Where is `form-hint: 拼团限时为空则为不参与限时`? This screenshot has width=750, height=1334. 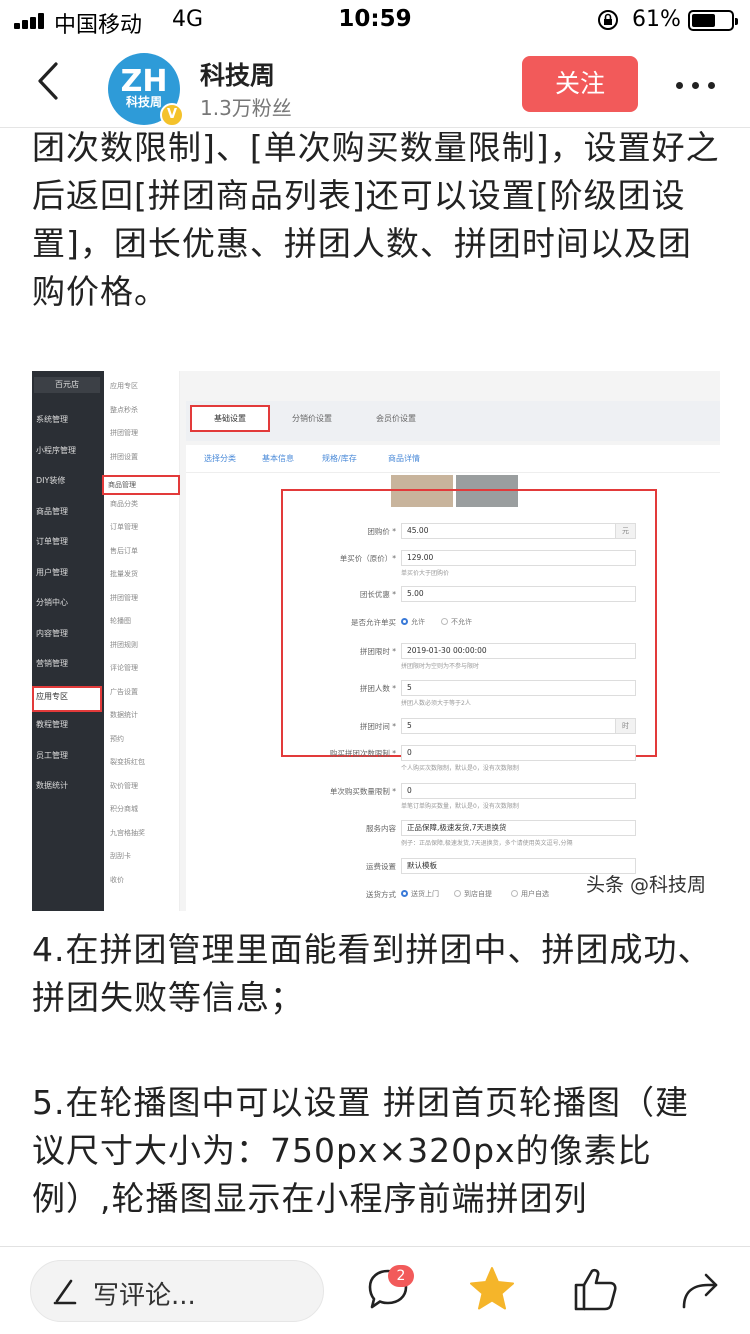
form-hint: 拼团限时为空则为不参与限时 is located at coordinates (440, 666).